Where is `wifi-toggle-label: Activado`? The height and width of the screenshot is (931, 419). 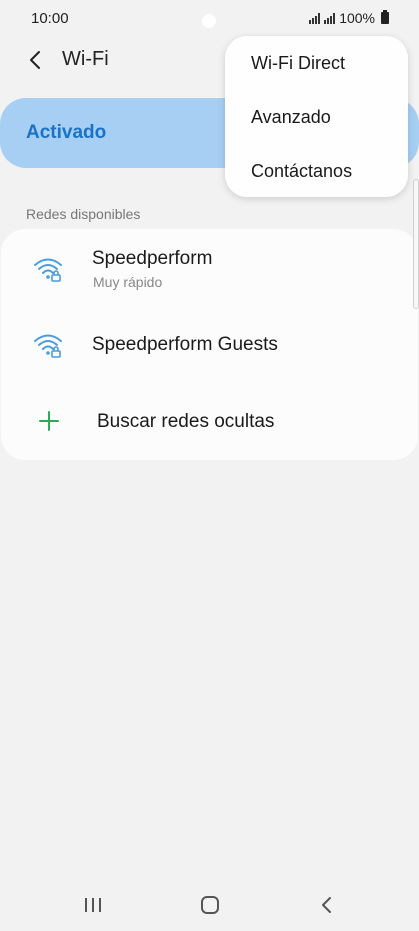
wifi-toggle-label: Activado is located at coordinates (66, 132).